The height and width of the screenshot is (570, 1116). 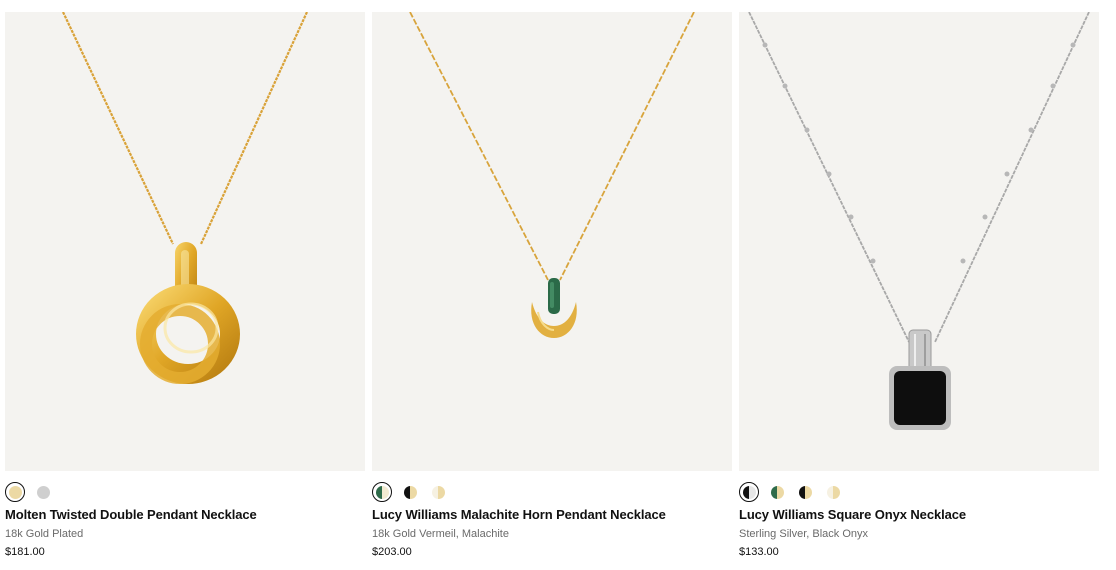 I want to click on product-material: Sterling Silver, Black Onyx, so click(x=803, y=534).